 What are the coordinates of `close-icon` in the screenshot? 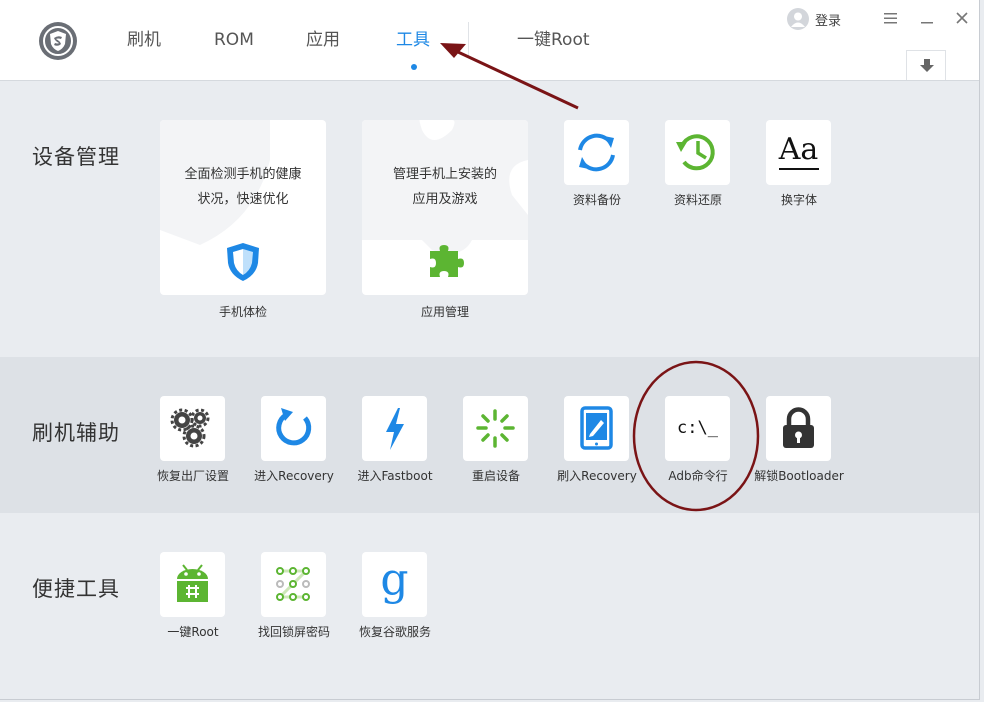 It's located at (962, 18).